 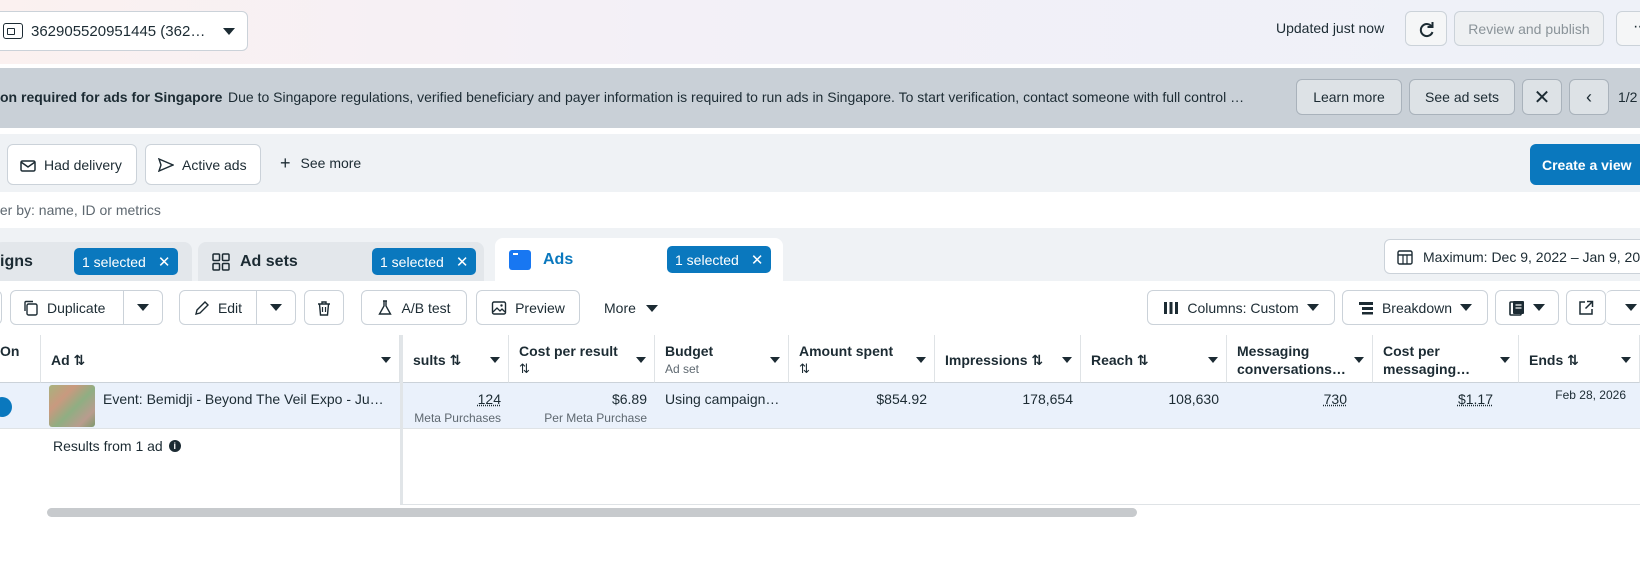 What do you see at coordinates (846, 351) in the screenshot?
I see `amount-spent-header-label: Amount spent` at bounding box center [846, 351].